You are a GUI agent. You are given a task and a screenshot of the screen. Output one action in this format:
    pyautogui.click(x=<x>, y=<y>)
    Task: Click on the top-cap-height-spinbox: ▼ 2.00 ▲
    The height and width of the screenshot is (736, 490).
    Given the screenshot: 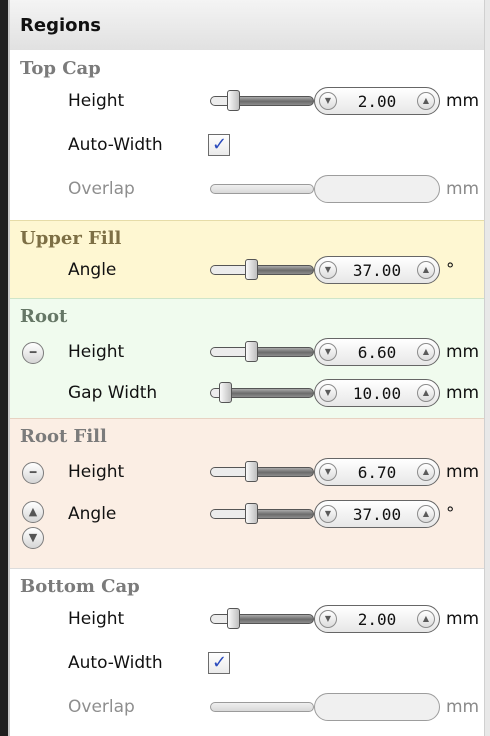 What is the action you would take?
    pyautogui.click(x=377, y=101)
    